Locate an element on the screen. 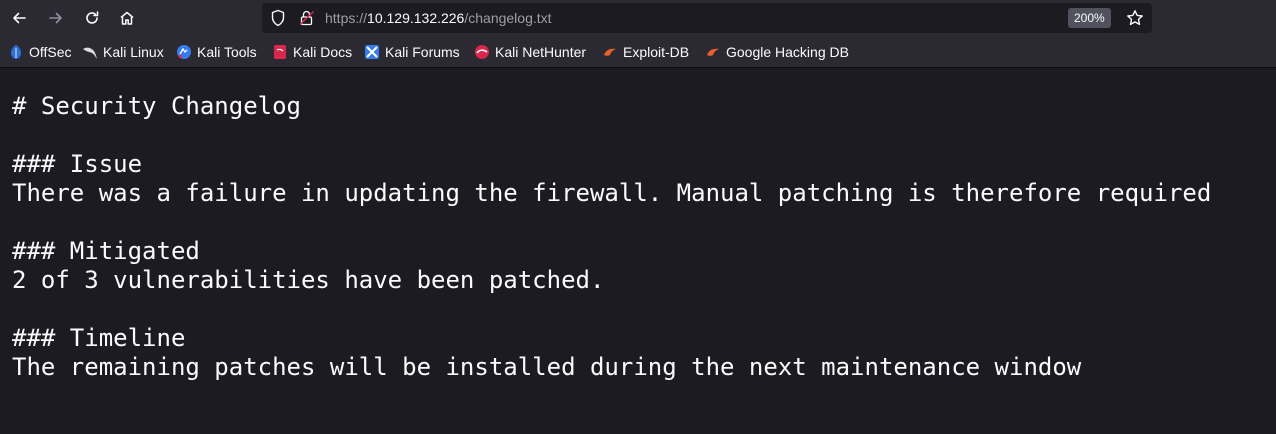  arrow-left-icon is located at coordinates (19, 18).